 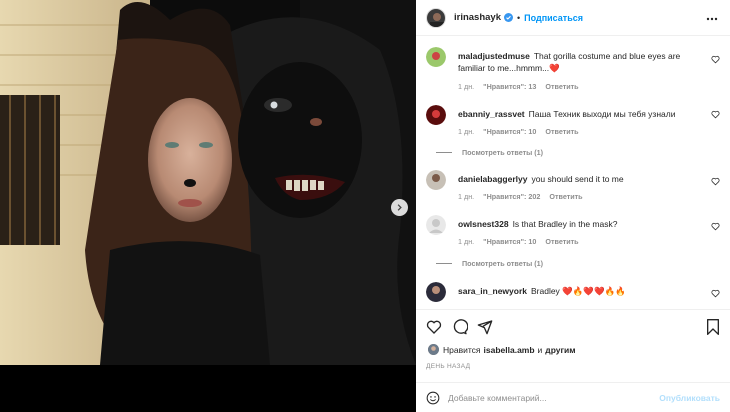 What do you see at coordinates (436, 17) in the screenshot?
I see `author-avatar` at bounding box center [436, 17].